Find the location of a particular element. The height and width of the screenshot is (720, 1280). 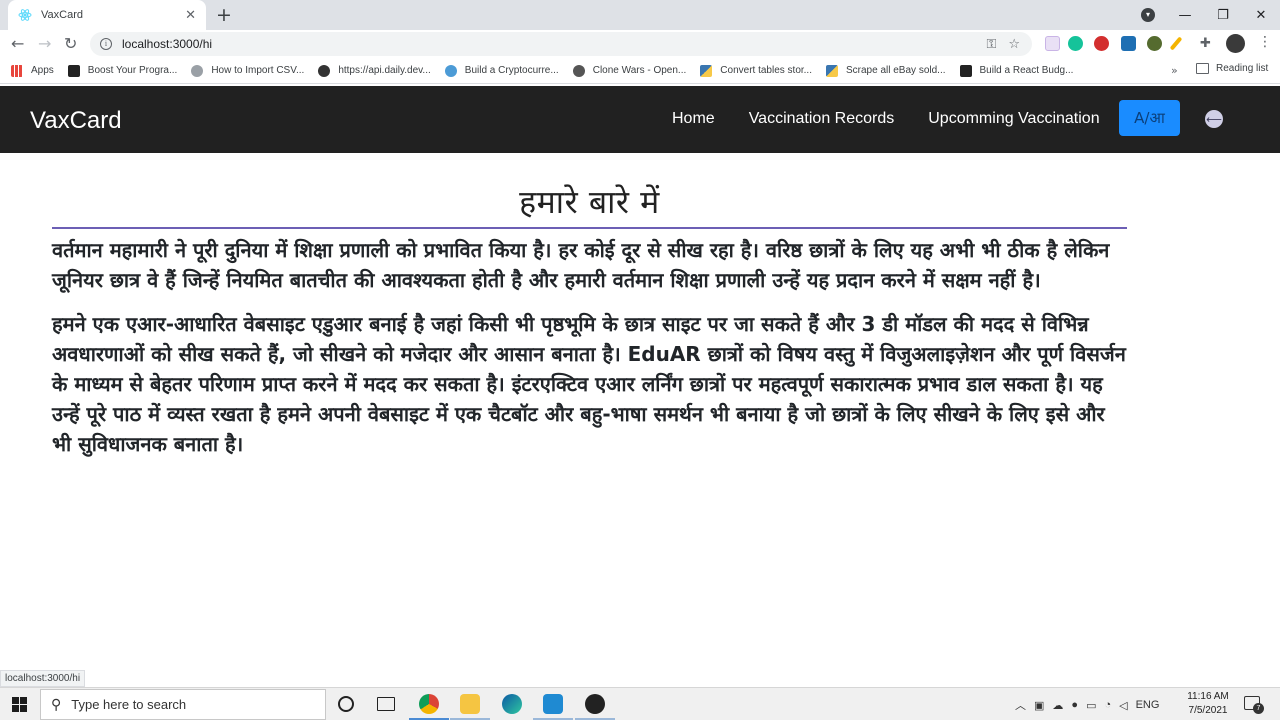

theme-toggle-button: ⟵ is located at coordinates (1214, 119).